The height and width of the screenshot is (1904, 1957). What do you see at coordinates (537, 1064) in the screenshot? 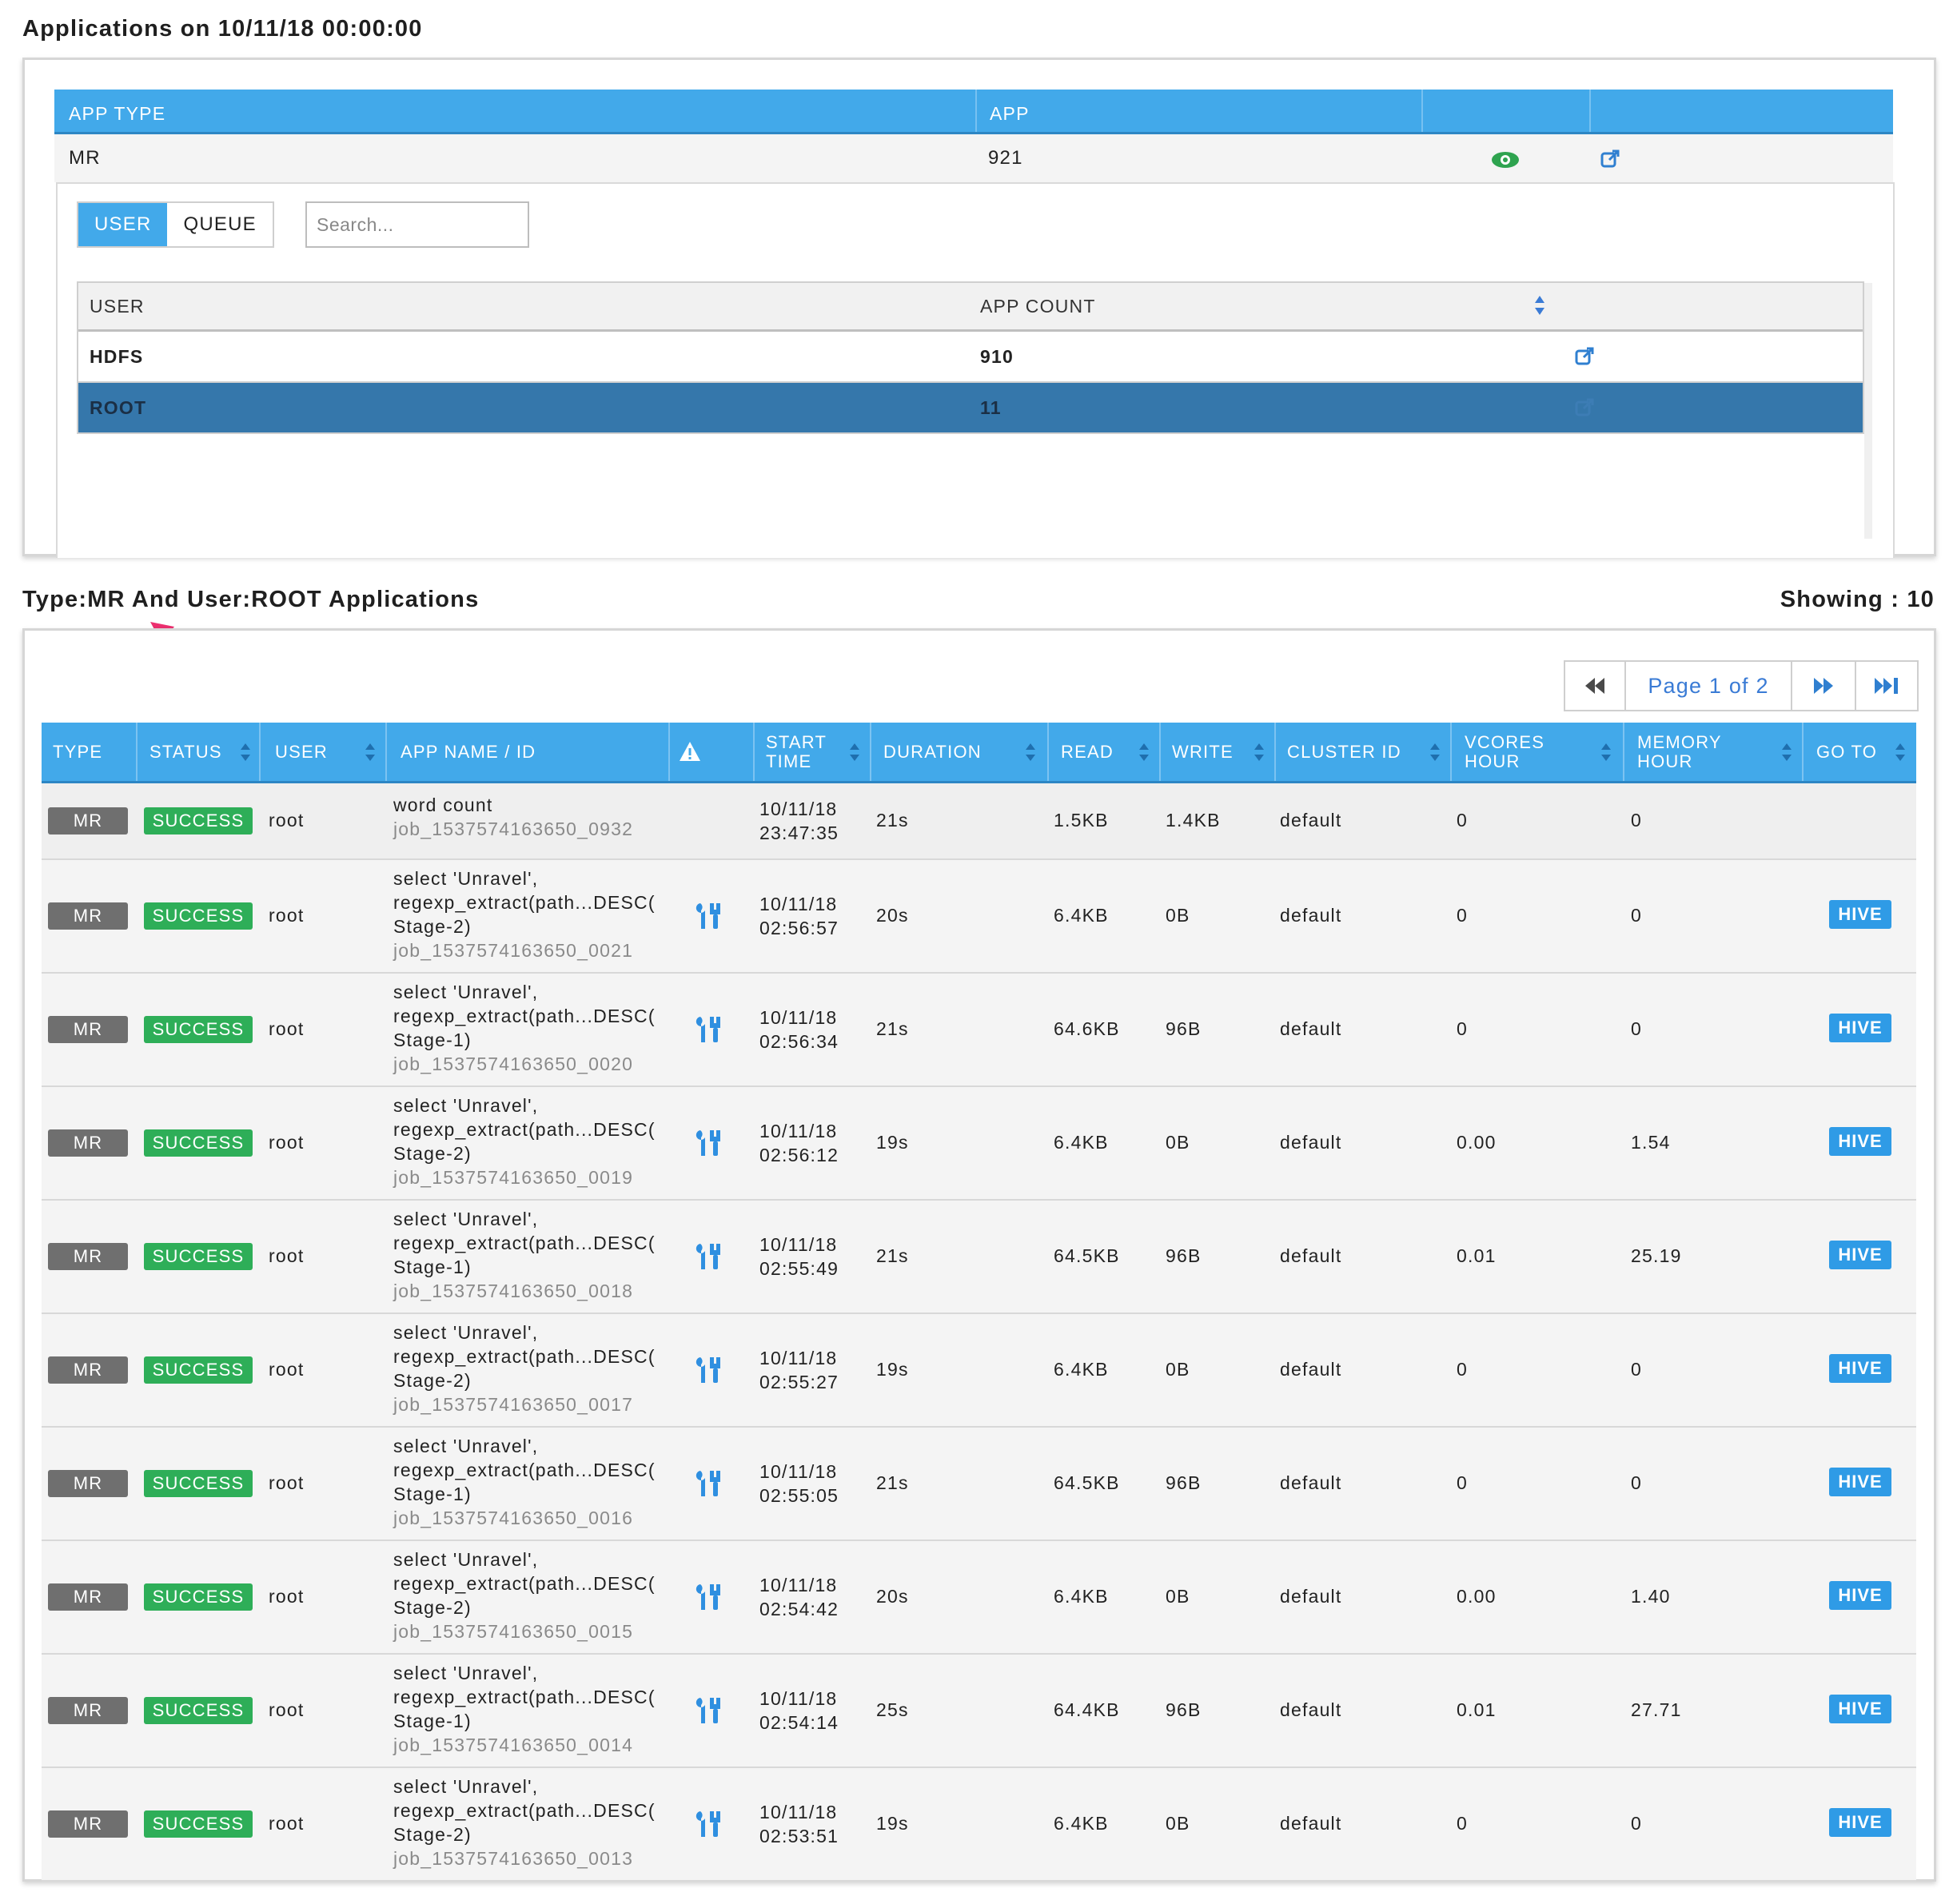
I see `app-id: job_1537574163650_0020` at bounding box center [537, 1064].